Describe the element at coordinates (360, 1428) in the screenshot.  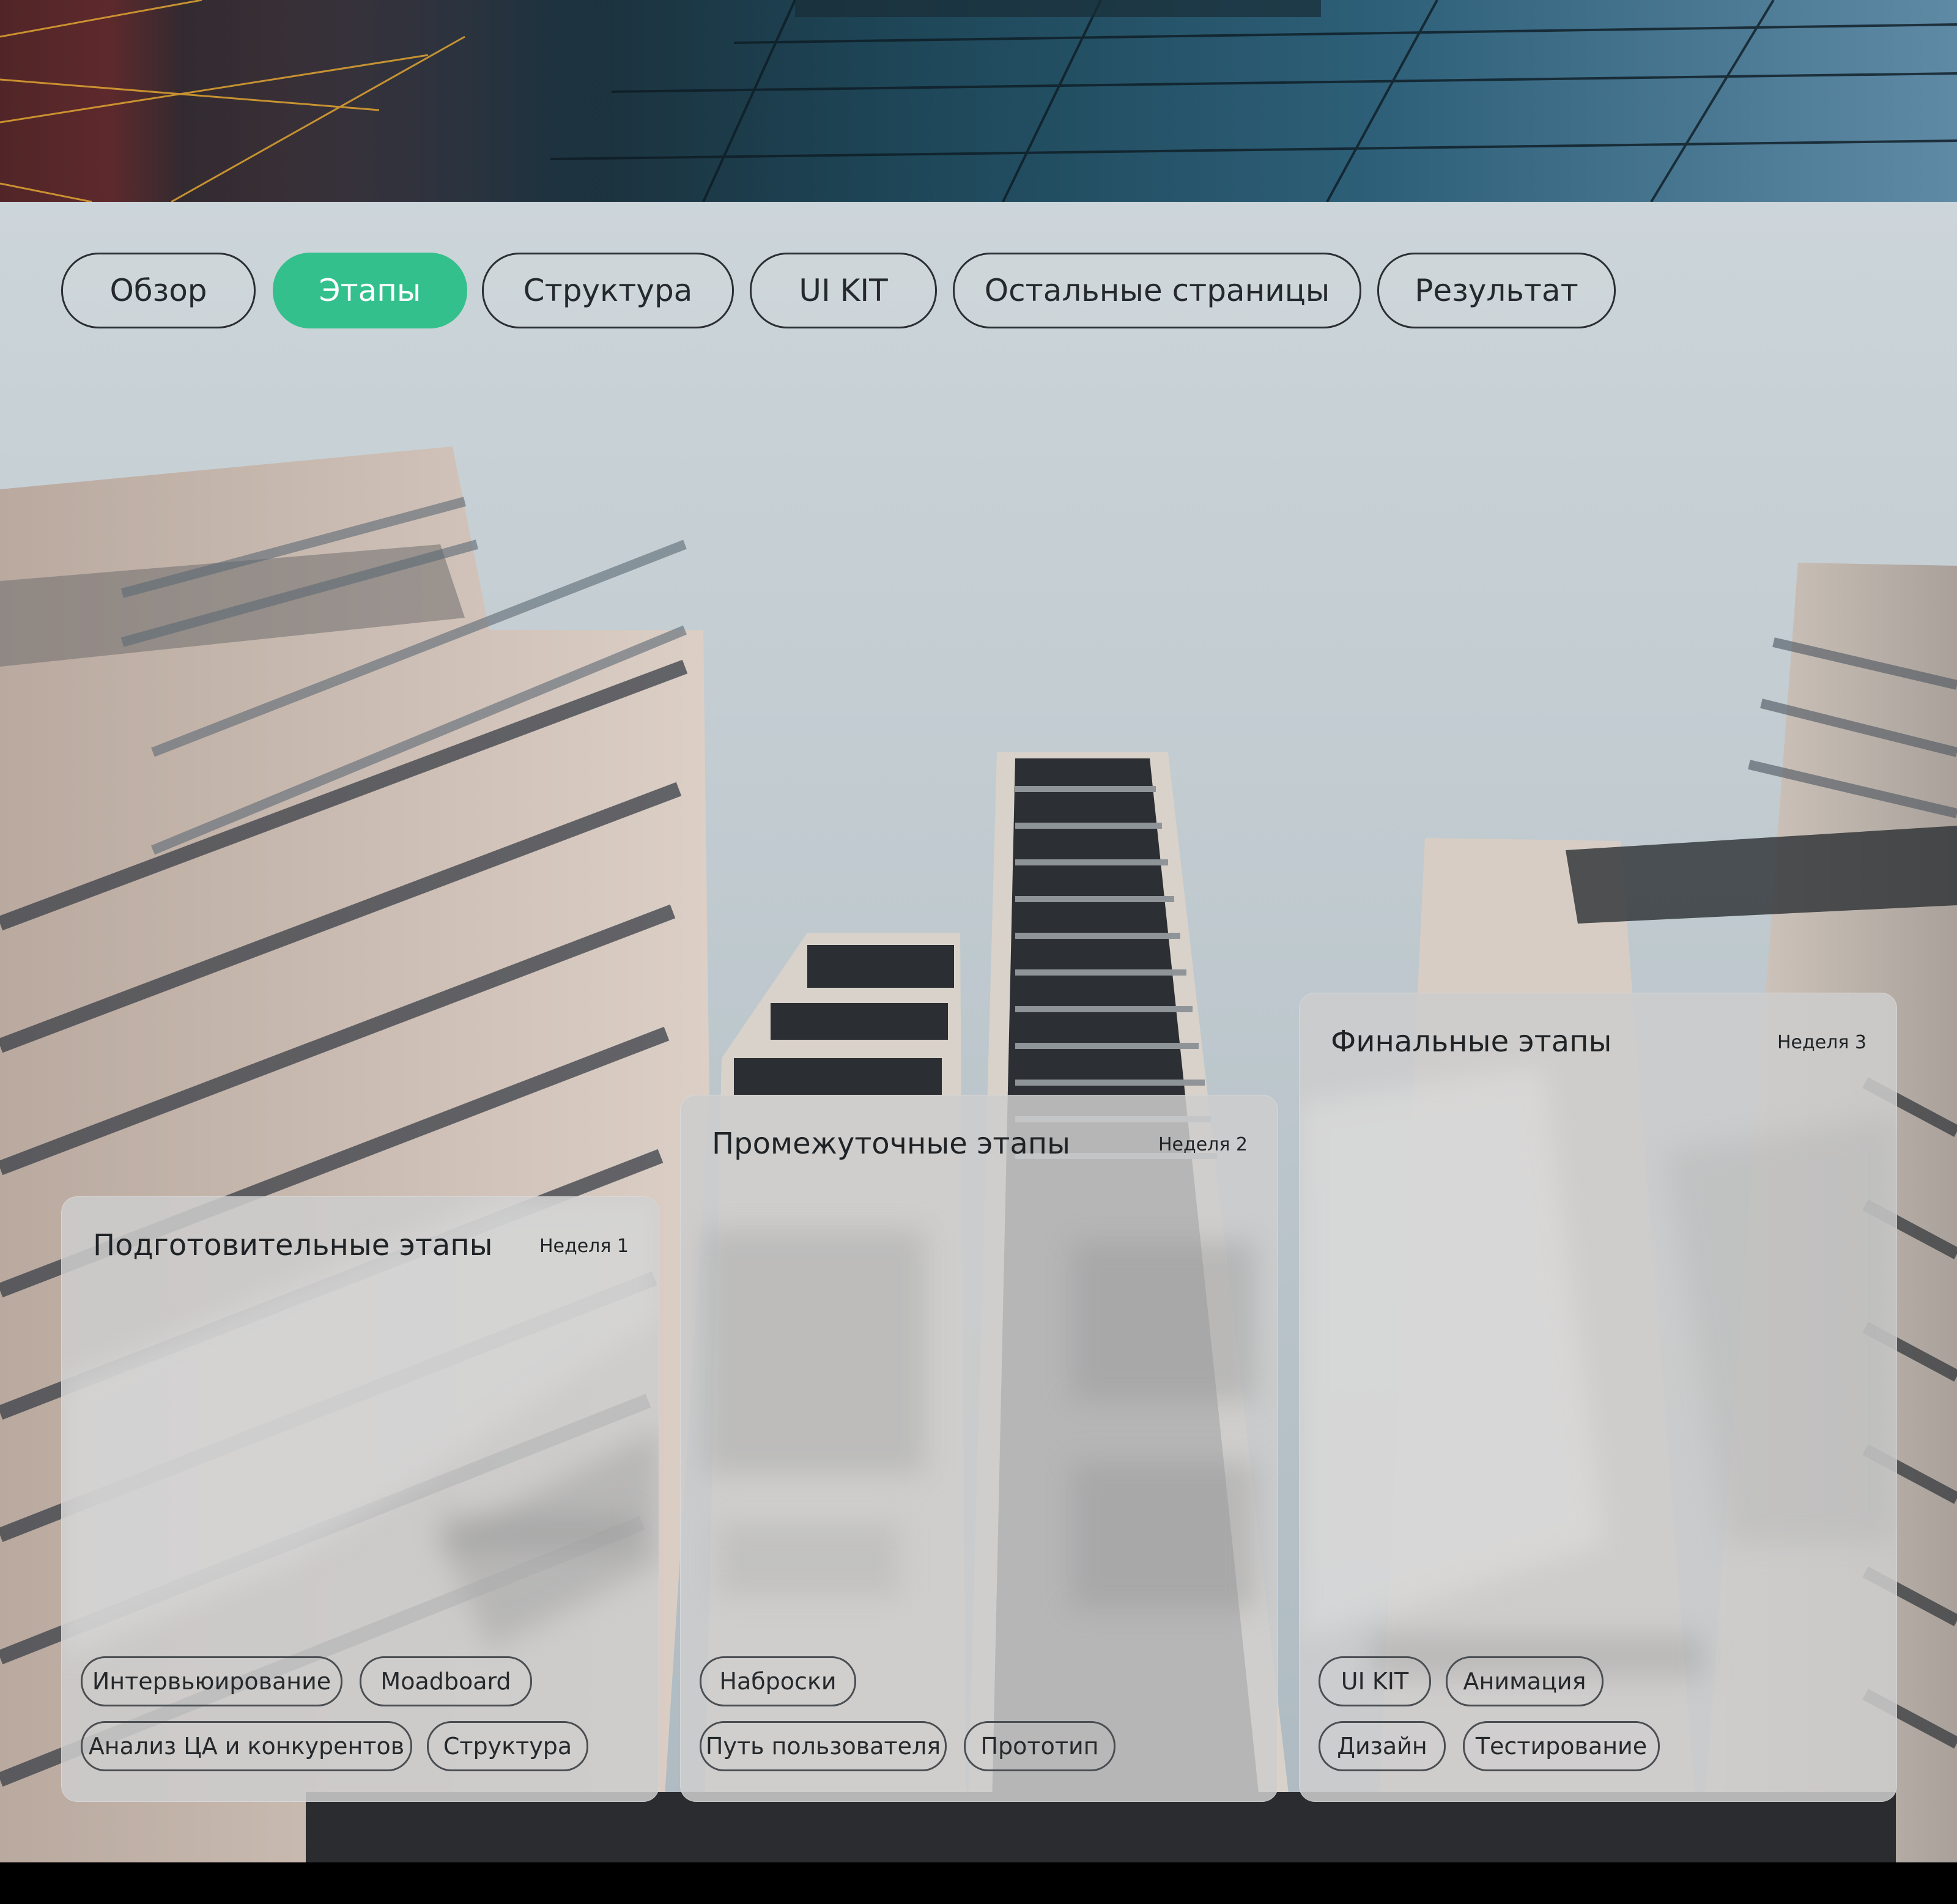
I see `card-glass-blur` at that location.